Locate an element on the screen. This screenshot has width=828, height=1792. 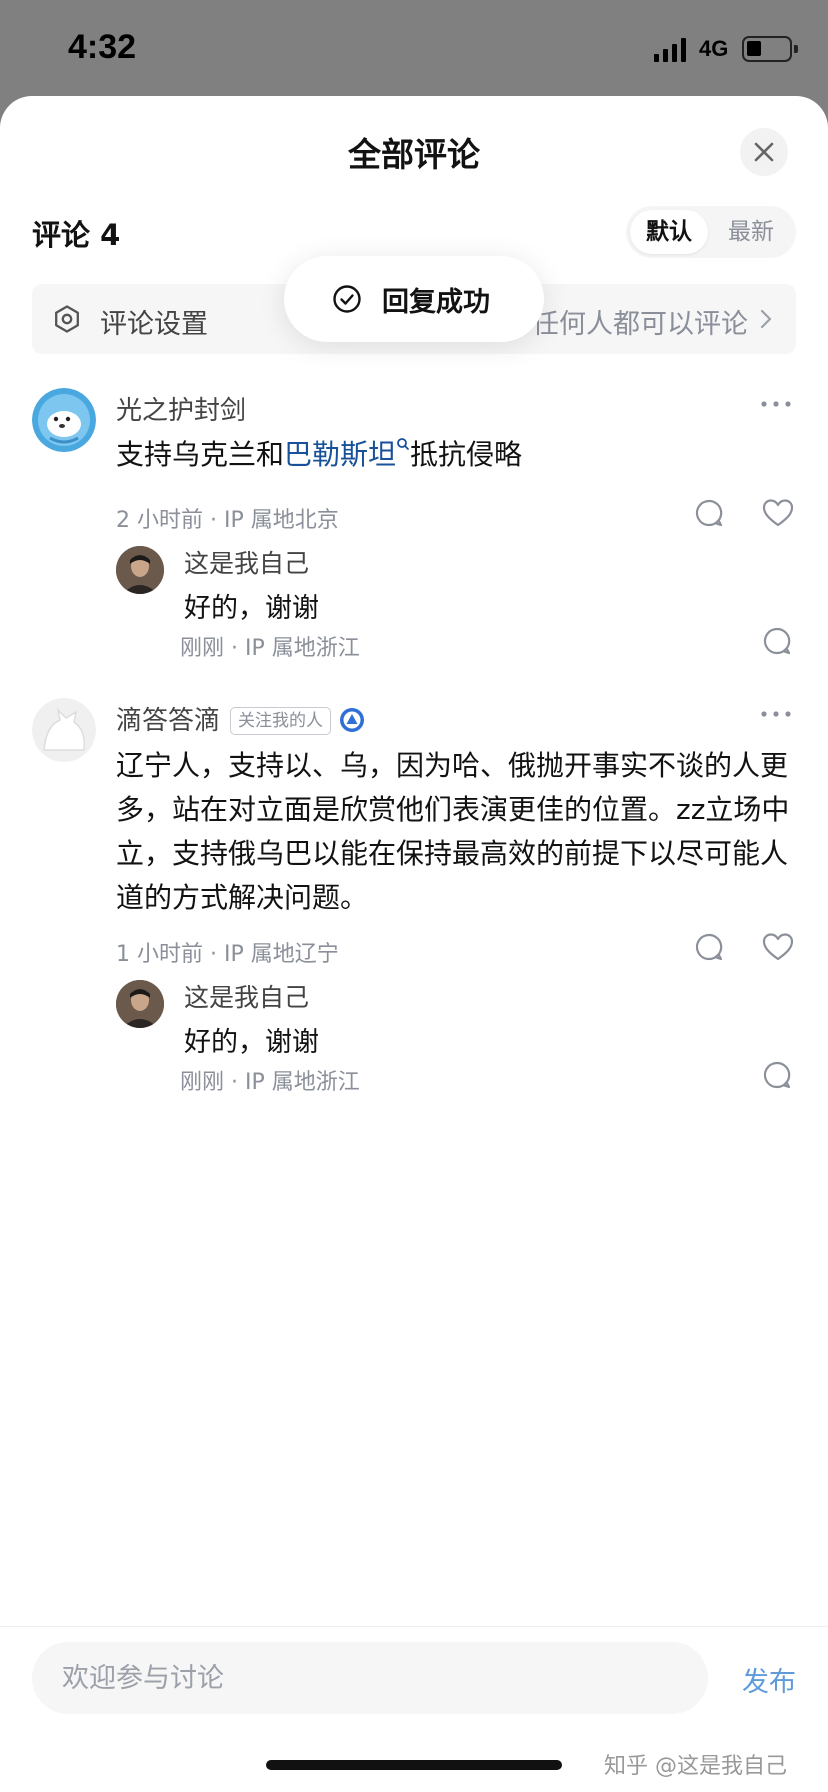
signal-icon is located at coordinates (670, 50).